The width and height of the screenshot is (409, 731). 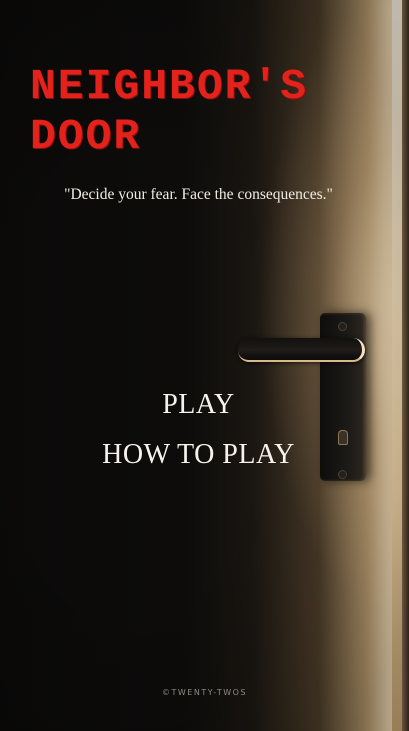 What do you see at coordinates (198, 405) in the screenshot?
I see `play-button: PLAY` at bounding box center [198, 405].